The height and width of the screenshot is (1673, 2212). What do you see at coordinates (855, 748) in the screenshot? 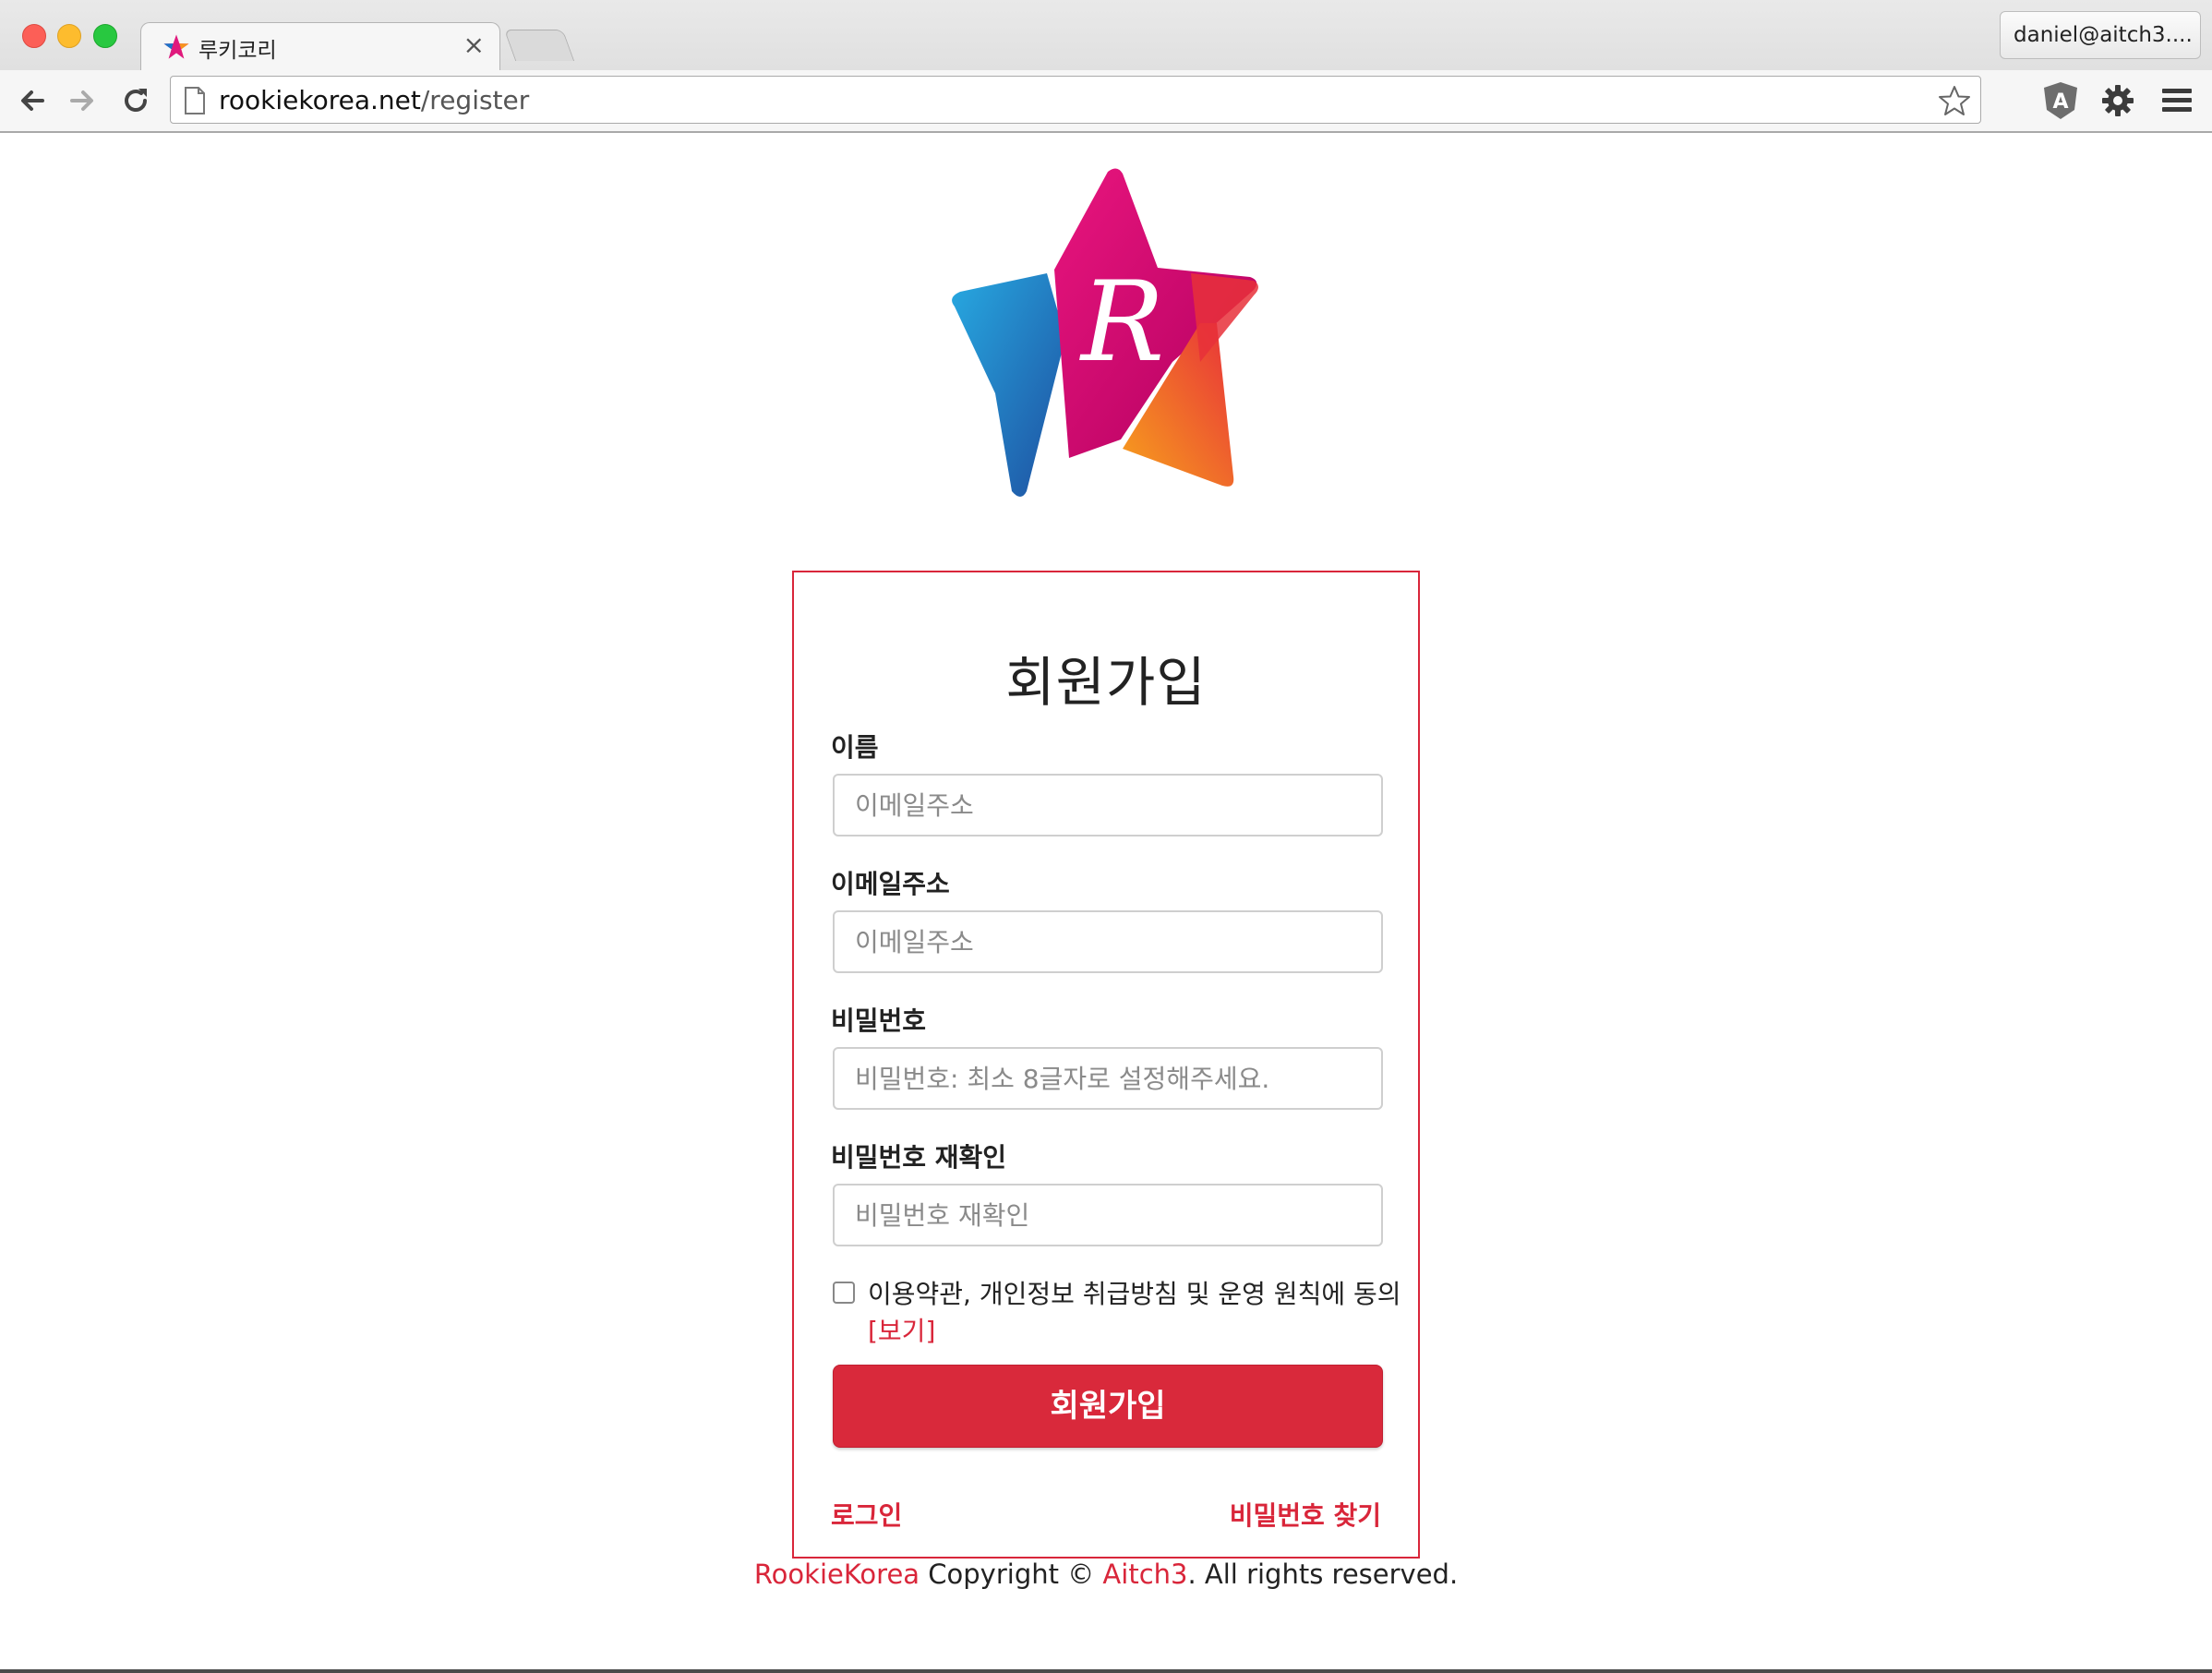
I see `name-label: 이름` at bounding box center [855, 748].